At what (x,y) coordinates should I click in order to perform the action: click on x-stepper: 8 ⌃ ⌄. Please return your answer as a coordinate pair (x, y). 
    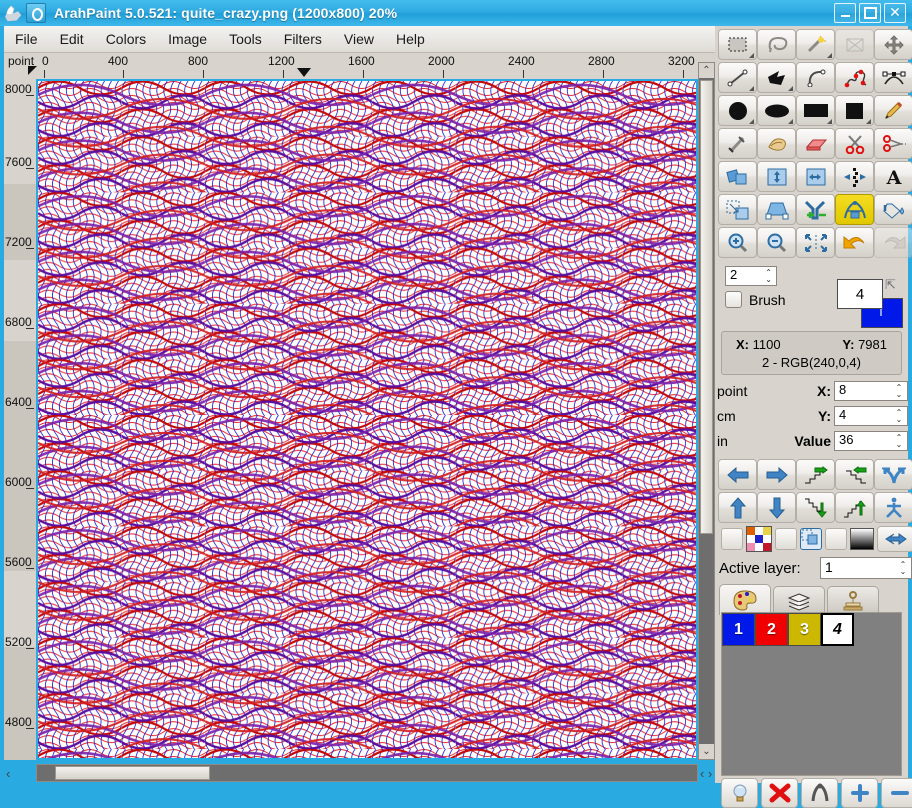
    Looking at the image, I should click on (871, 390).